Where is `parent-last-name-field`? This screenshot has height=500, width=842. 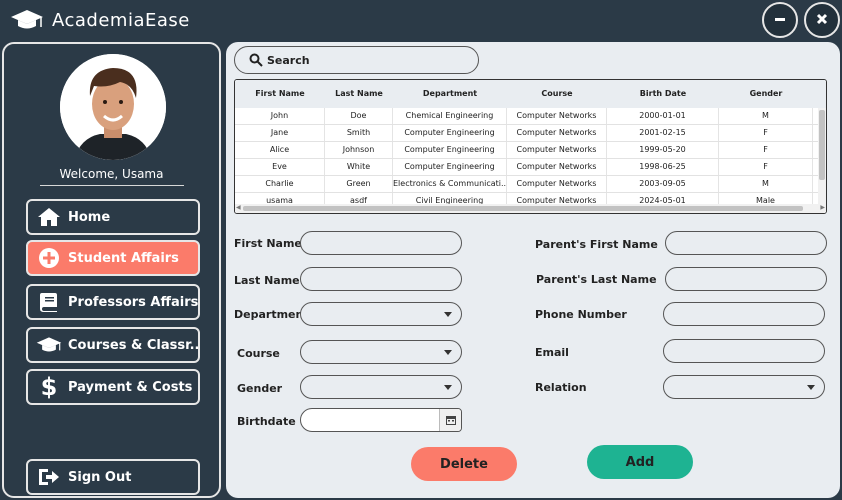
parent-last-name-field is located at coordinates (746, 279).